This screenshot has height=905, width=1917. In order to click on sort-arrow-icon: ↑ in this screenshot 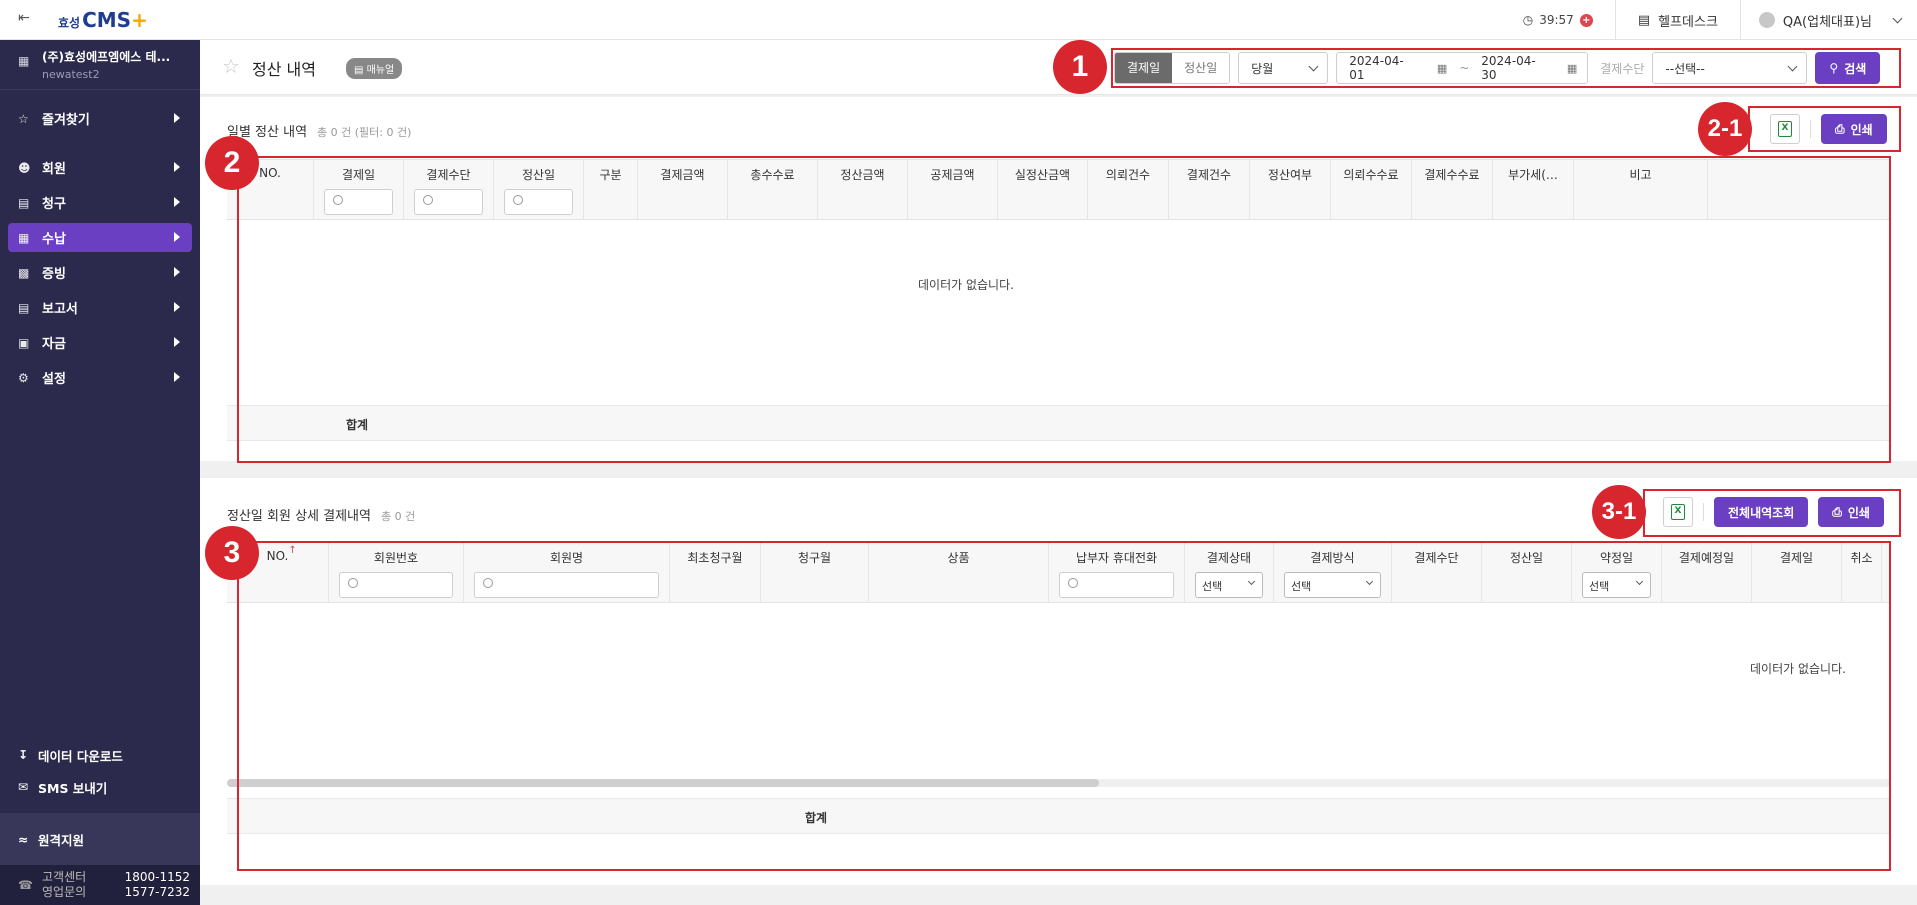, I will do `click(292, 550)`.